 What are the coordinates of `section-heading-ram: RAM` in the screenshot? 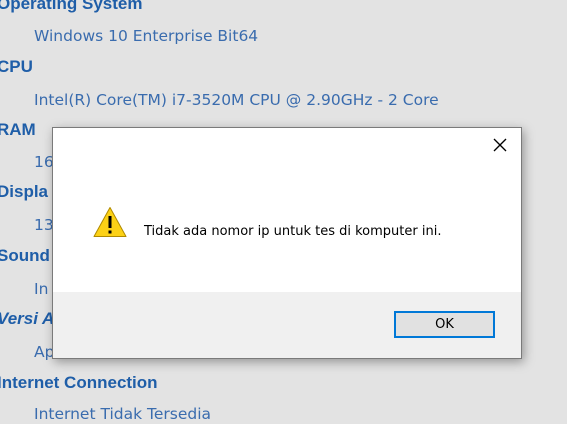 It's located at (18, 129).